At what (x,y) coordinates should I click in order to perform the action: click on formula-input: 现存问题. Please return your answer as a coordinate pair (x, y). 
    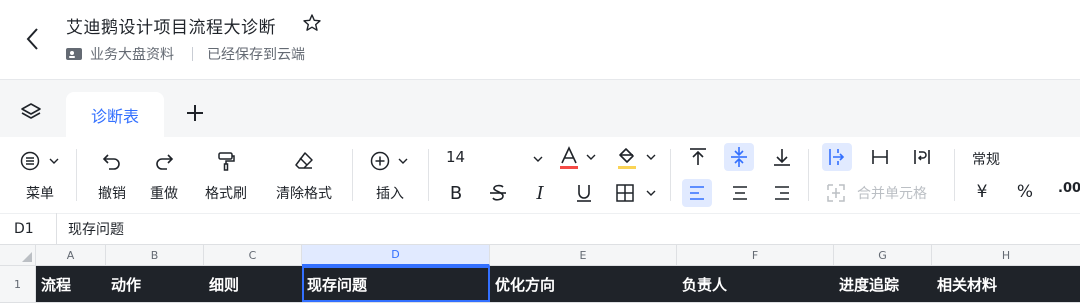
    Looking at the image, I should click on (96, 229).